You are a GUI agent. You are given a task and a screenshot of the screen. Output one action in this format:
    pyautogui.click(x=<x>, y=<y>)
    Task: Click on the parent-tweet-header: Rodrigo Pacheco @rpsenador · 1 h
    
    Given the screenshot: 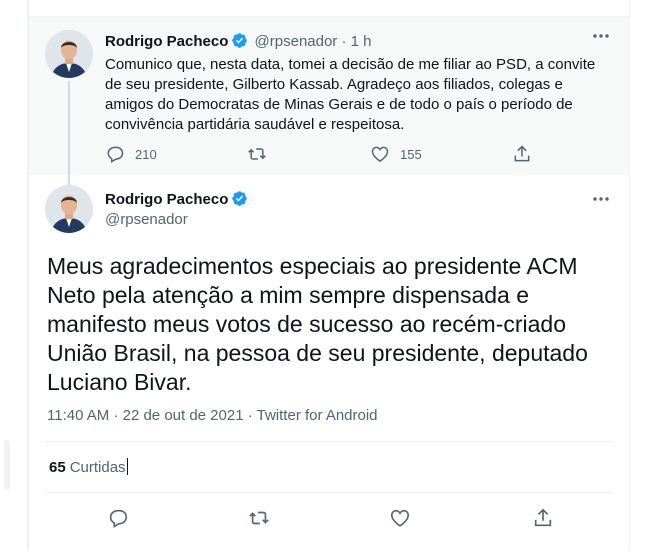 What is the action you would take?
    pyautogui.click(x=238, y=42)
    